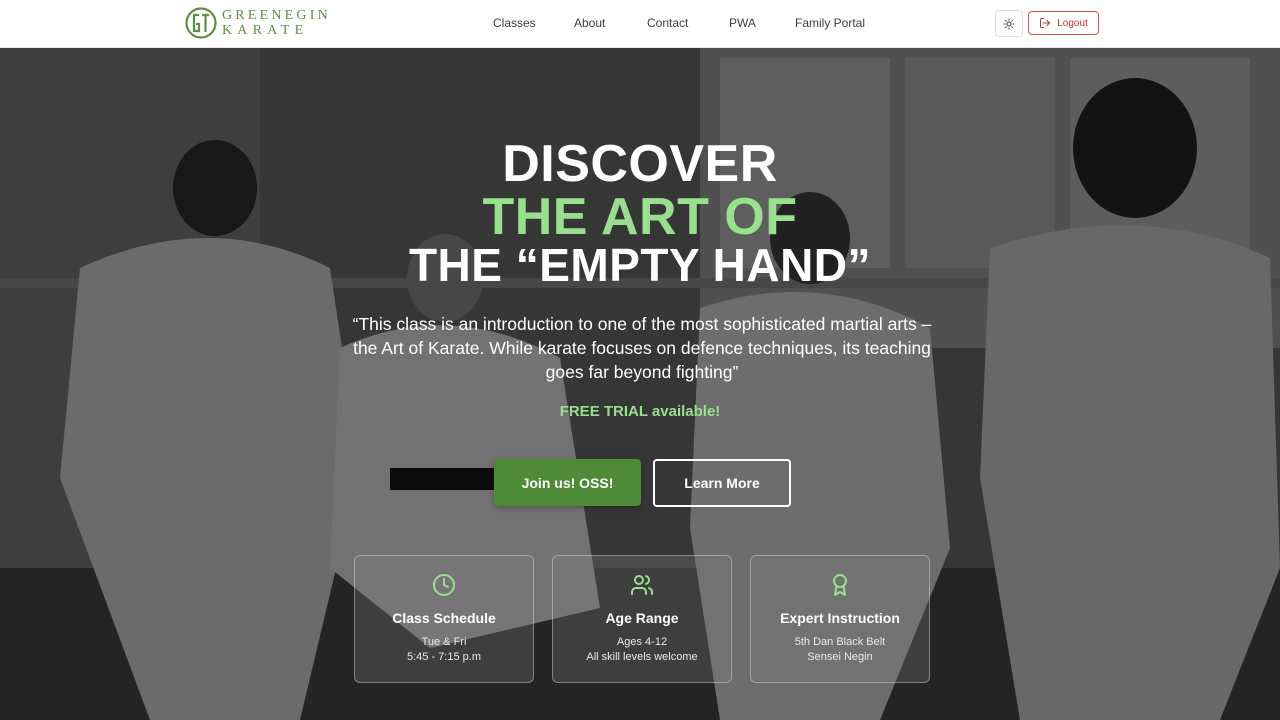 The height and width of the screenshot is (720, 1280). Describe the element at coordinates (1045, 23) in the screenshot. I see `logout-icon` at that location.